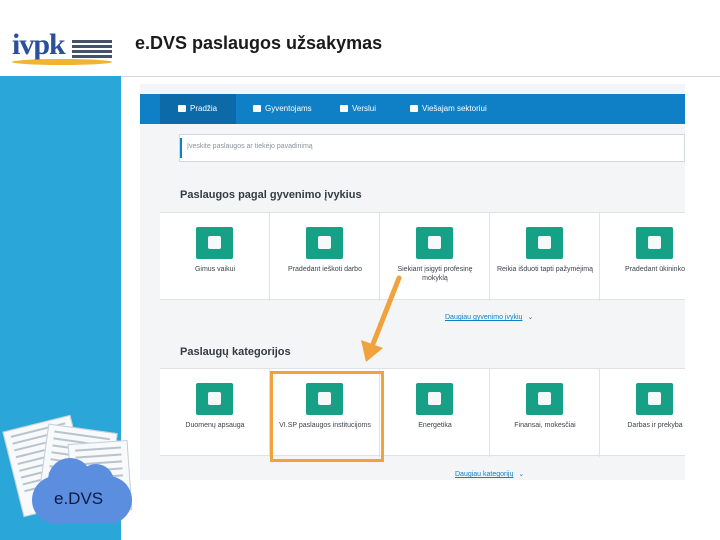  Describe the element at coordinates (434, 399) in the screenshot. I see `battery-icon` at that location.